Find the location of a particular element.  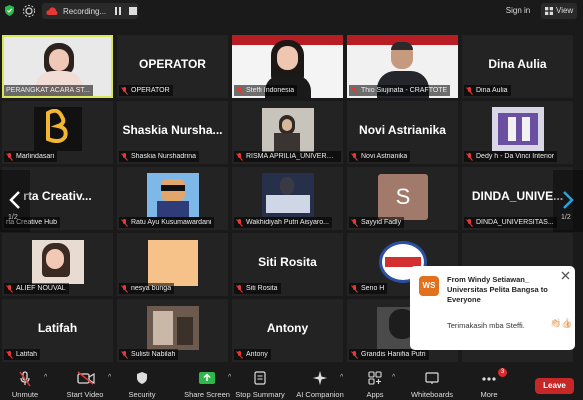

video-tile-thio: Thio Siujinata - CRAFTOTE is located at coordinates (402, 66).